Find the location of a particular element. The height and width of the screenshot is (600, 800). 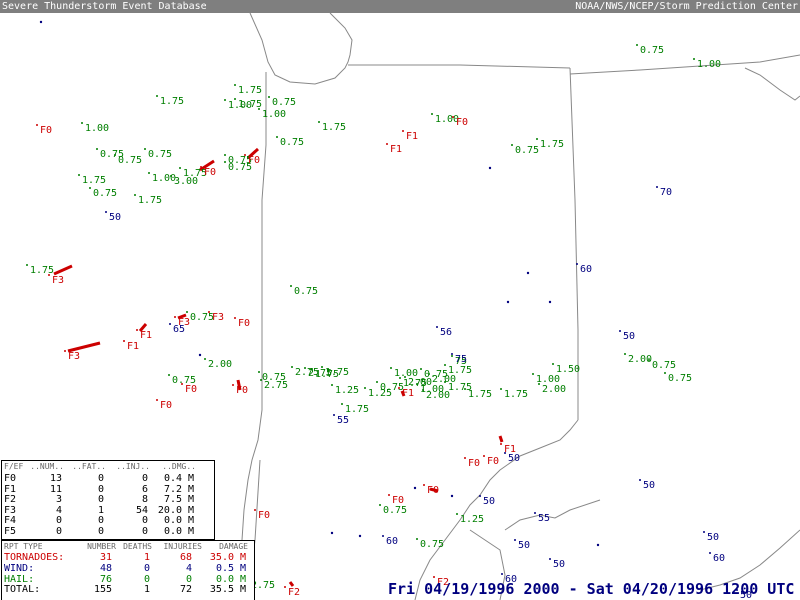

col-header-damage: DAMAGE is located at coordinates (233, 546).